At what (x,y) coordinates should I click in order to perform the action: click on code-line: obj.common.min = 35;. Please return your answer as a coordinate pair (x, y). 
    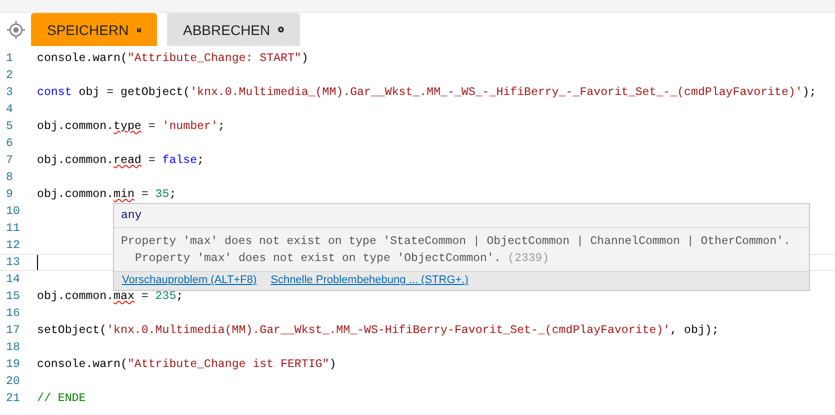
    Looking at the image, I should click on (106, 194).